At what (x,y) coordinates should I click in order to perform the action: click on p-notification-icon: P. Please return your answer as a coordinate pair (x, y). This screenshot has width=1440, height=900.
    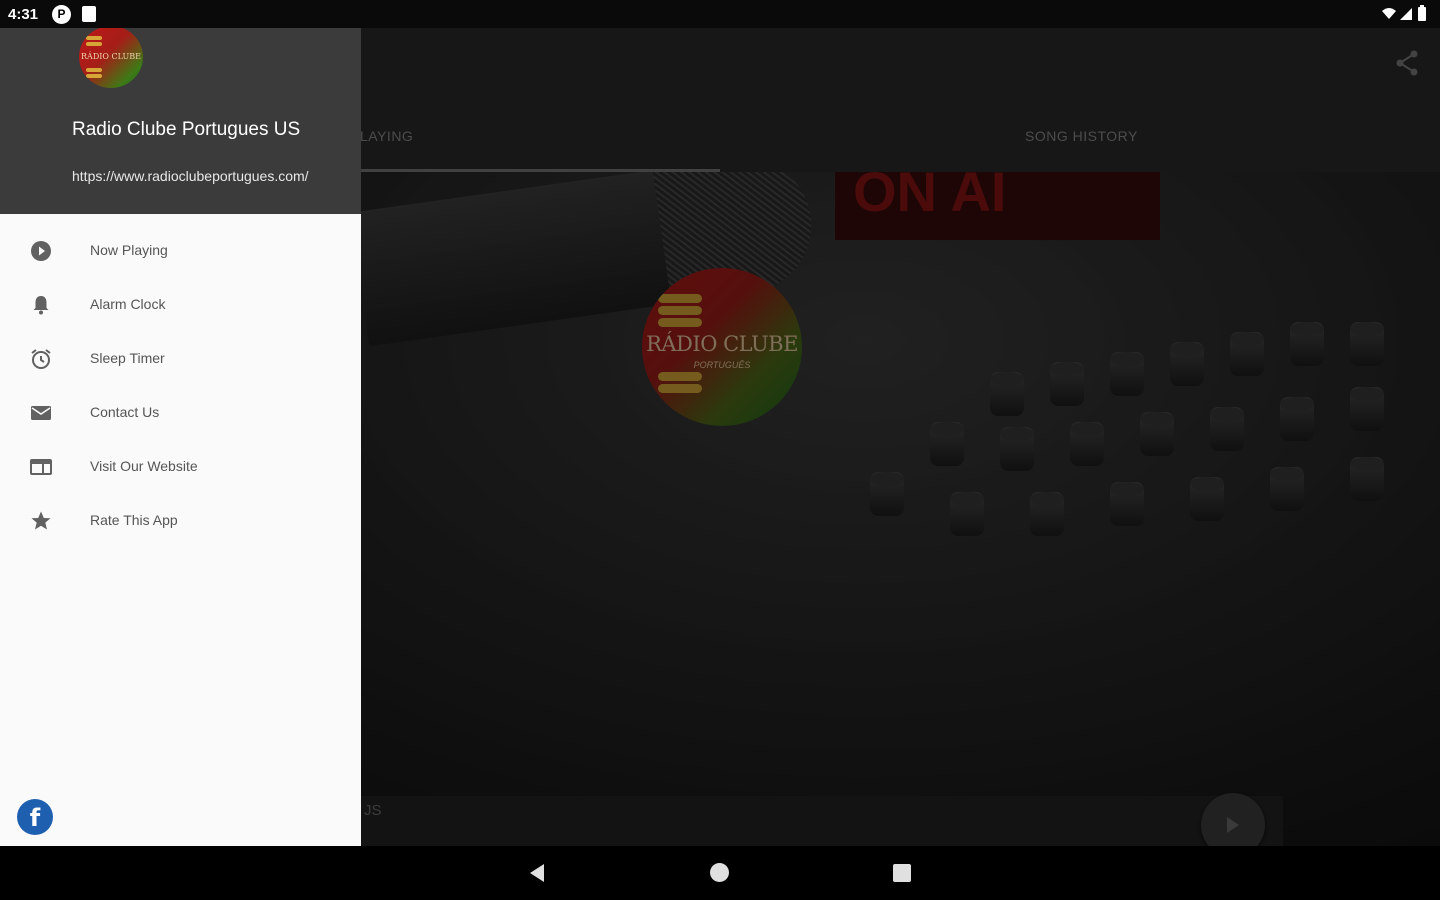
    Looking at the image, I should click on (61, 14).